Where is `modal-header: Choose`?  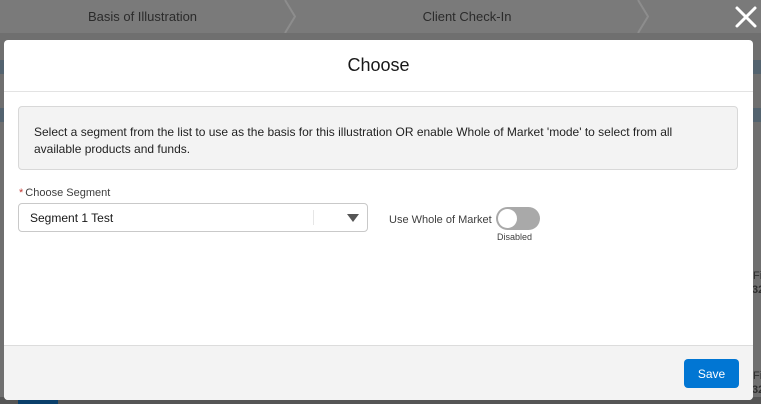 modal-header: Choose is located at coordinates (378, 66).